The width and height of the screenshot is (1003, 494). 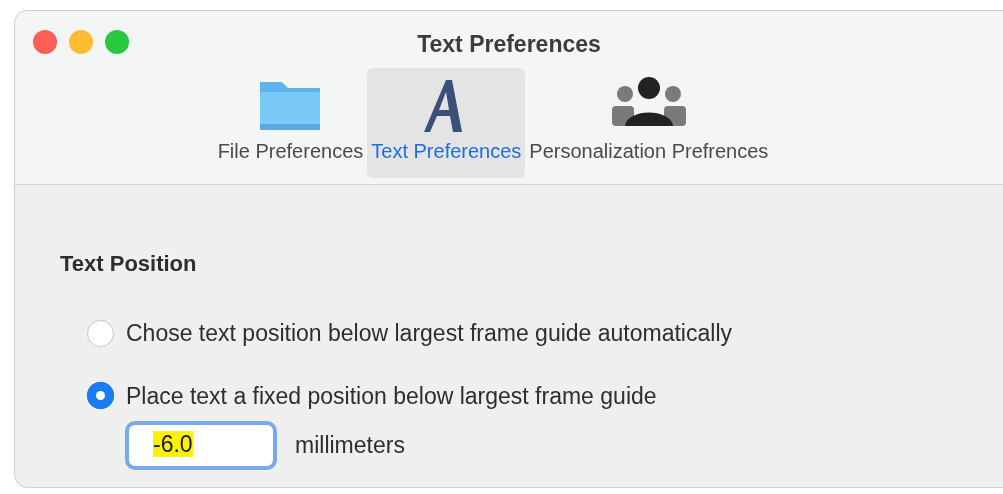 I want to click on close-button, so click(x=45, y=42).